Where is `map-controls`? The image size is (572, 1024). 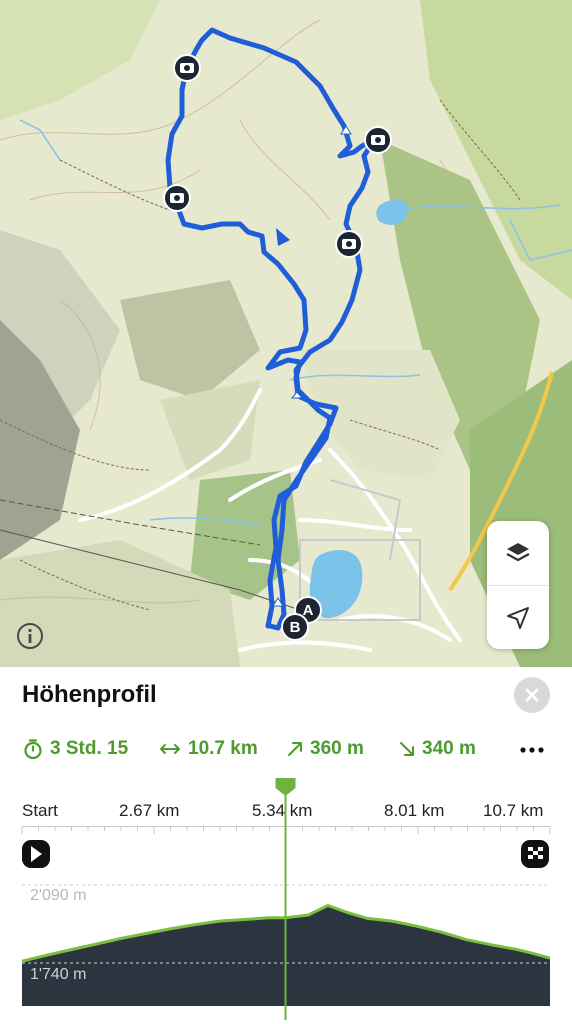 map-controls is located at coordinates (518, 585).